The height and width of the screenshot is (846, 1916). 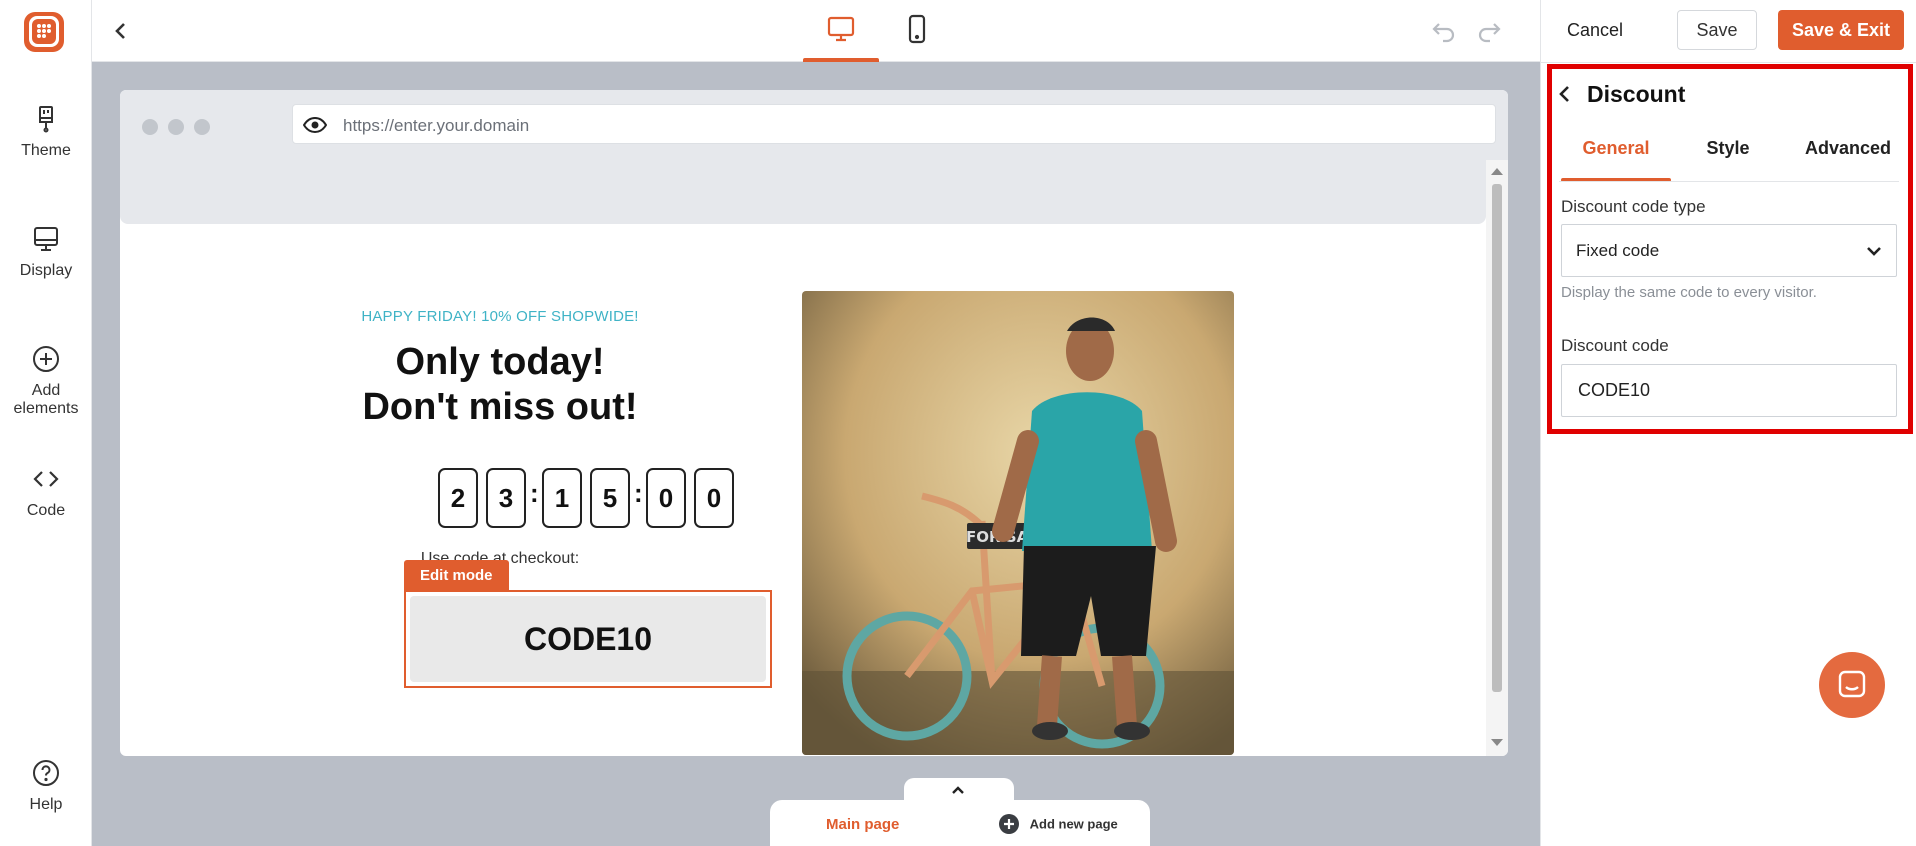 What do you see at coordinates (1497, 171) in the screenshot?
I see `scroll-up-arrow-icon` at bounding box center [1497, 171].